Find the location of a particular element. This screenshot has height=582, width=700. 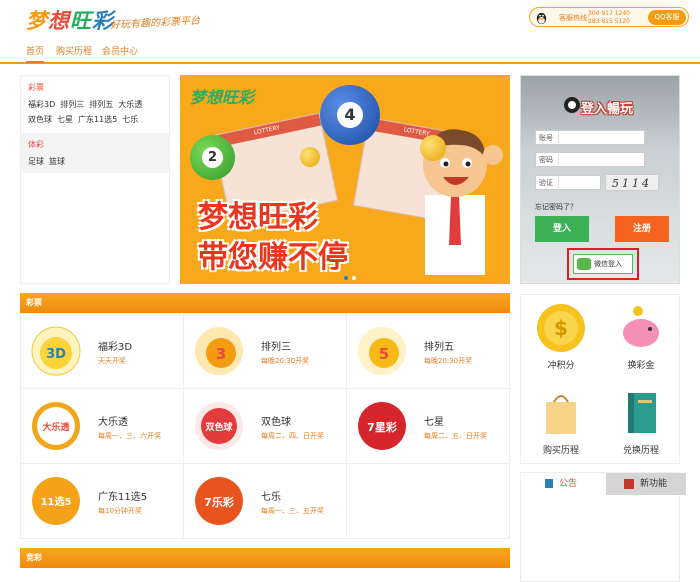

notebook-icon is located at coordinates (642, 413).